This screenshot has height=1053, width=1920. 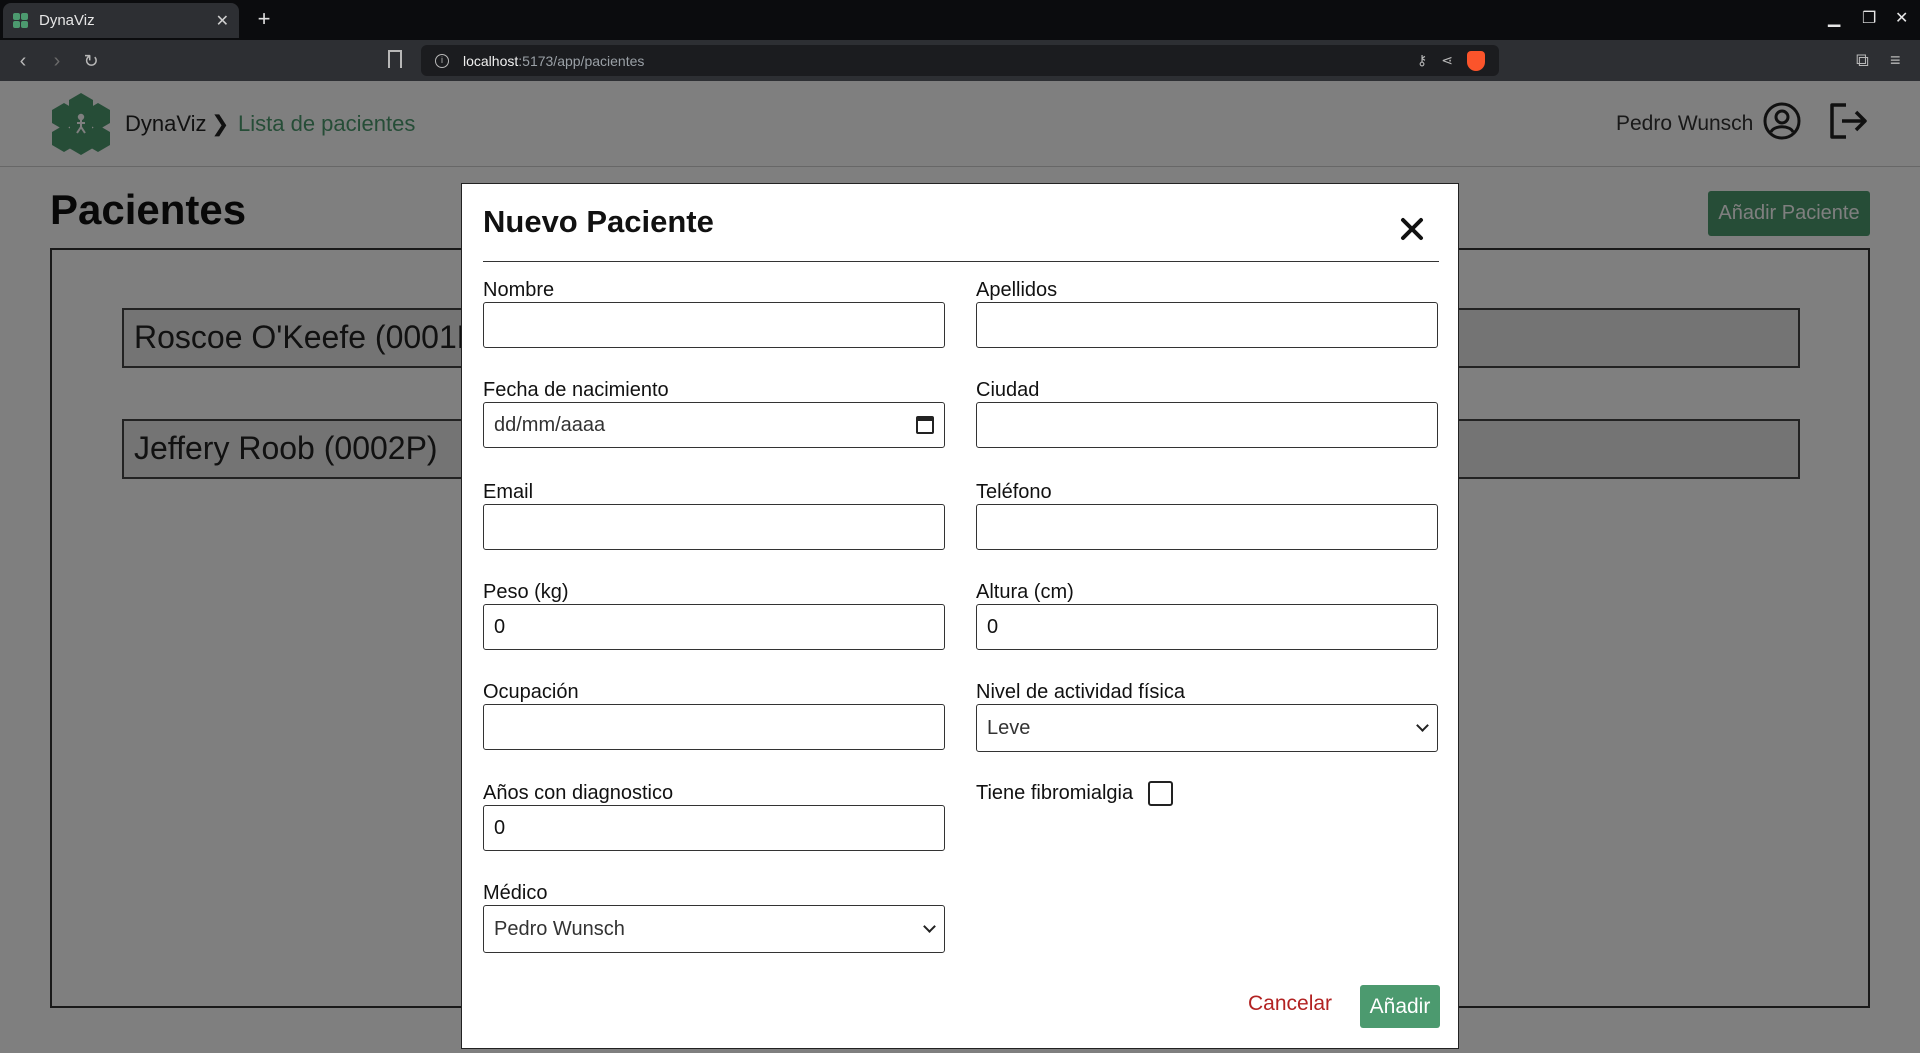 What do you see at coordinates (1476, 60) in the screenshot?
I see `brave-shield-icon` at bounding box center [1476, 60].